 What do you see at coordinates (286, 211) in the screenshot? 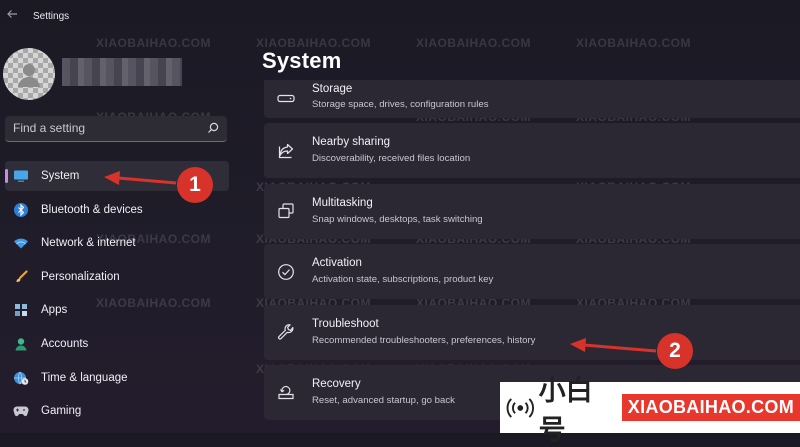
I see `multitasking-icon` at bounding box center [286, 211].